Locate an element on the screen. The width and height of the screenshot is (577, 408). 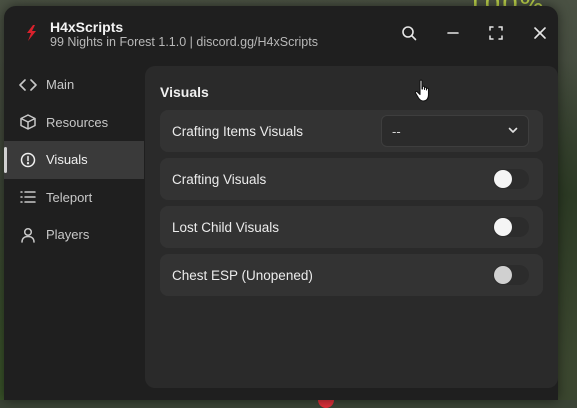
sidebar-item-teleport: Teleport is located at coordinates (74, 198).